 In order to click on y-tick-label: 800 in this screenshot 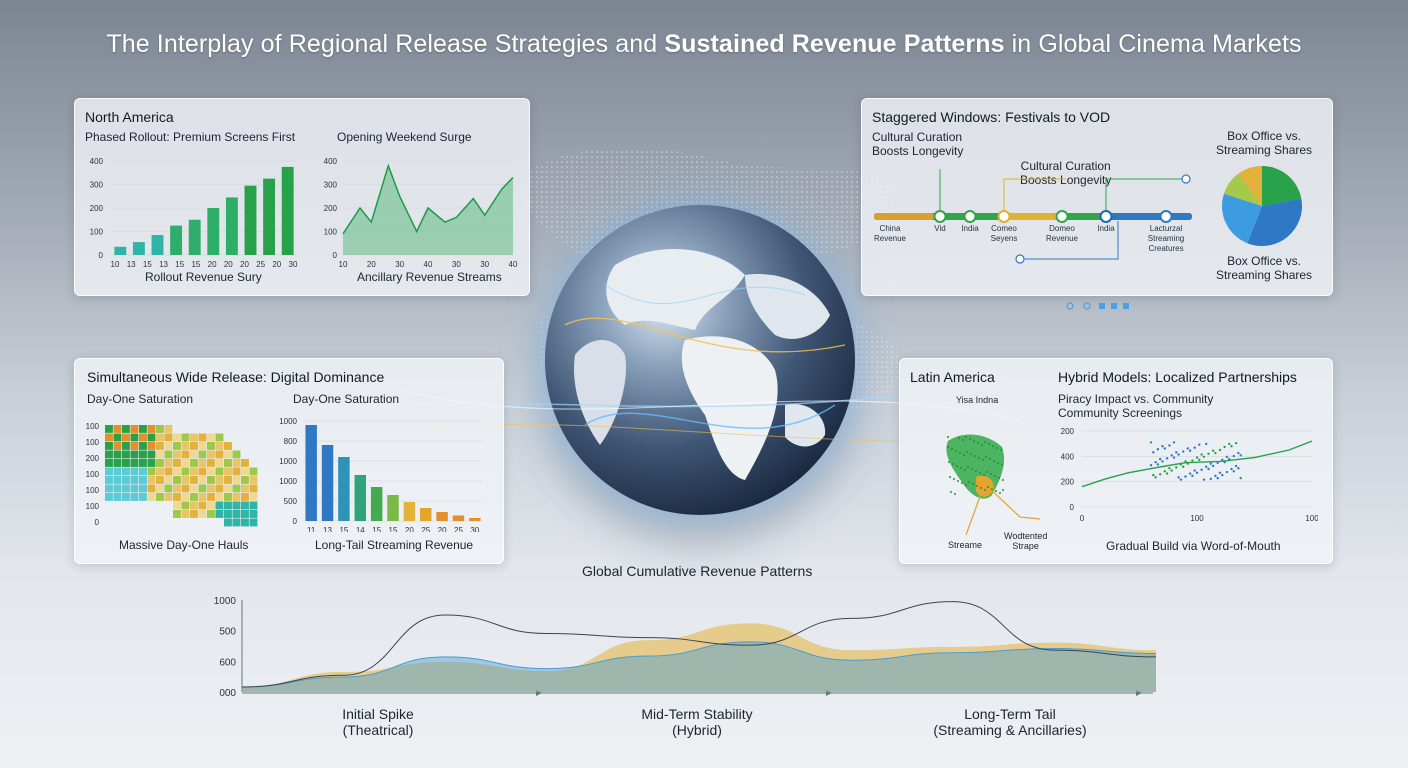, I will do `click(291, 441)`.